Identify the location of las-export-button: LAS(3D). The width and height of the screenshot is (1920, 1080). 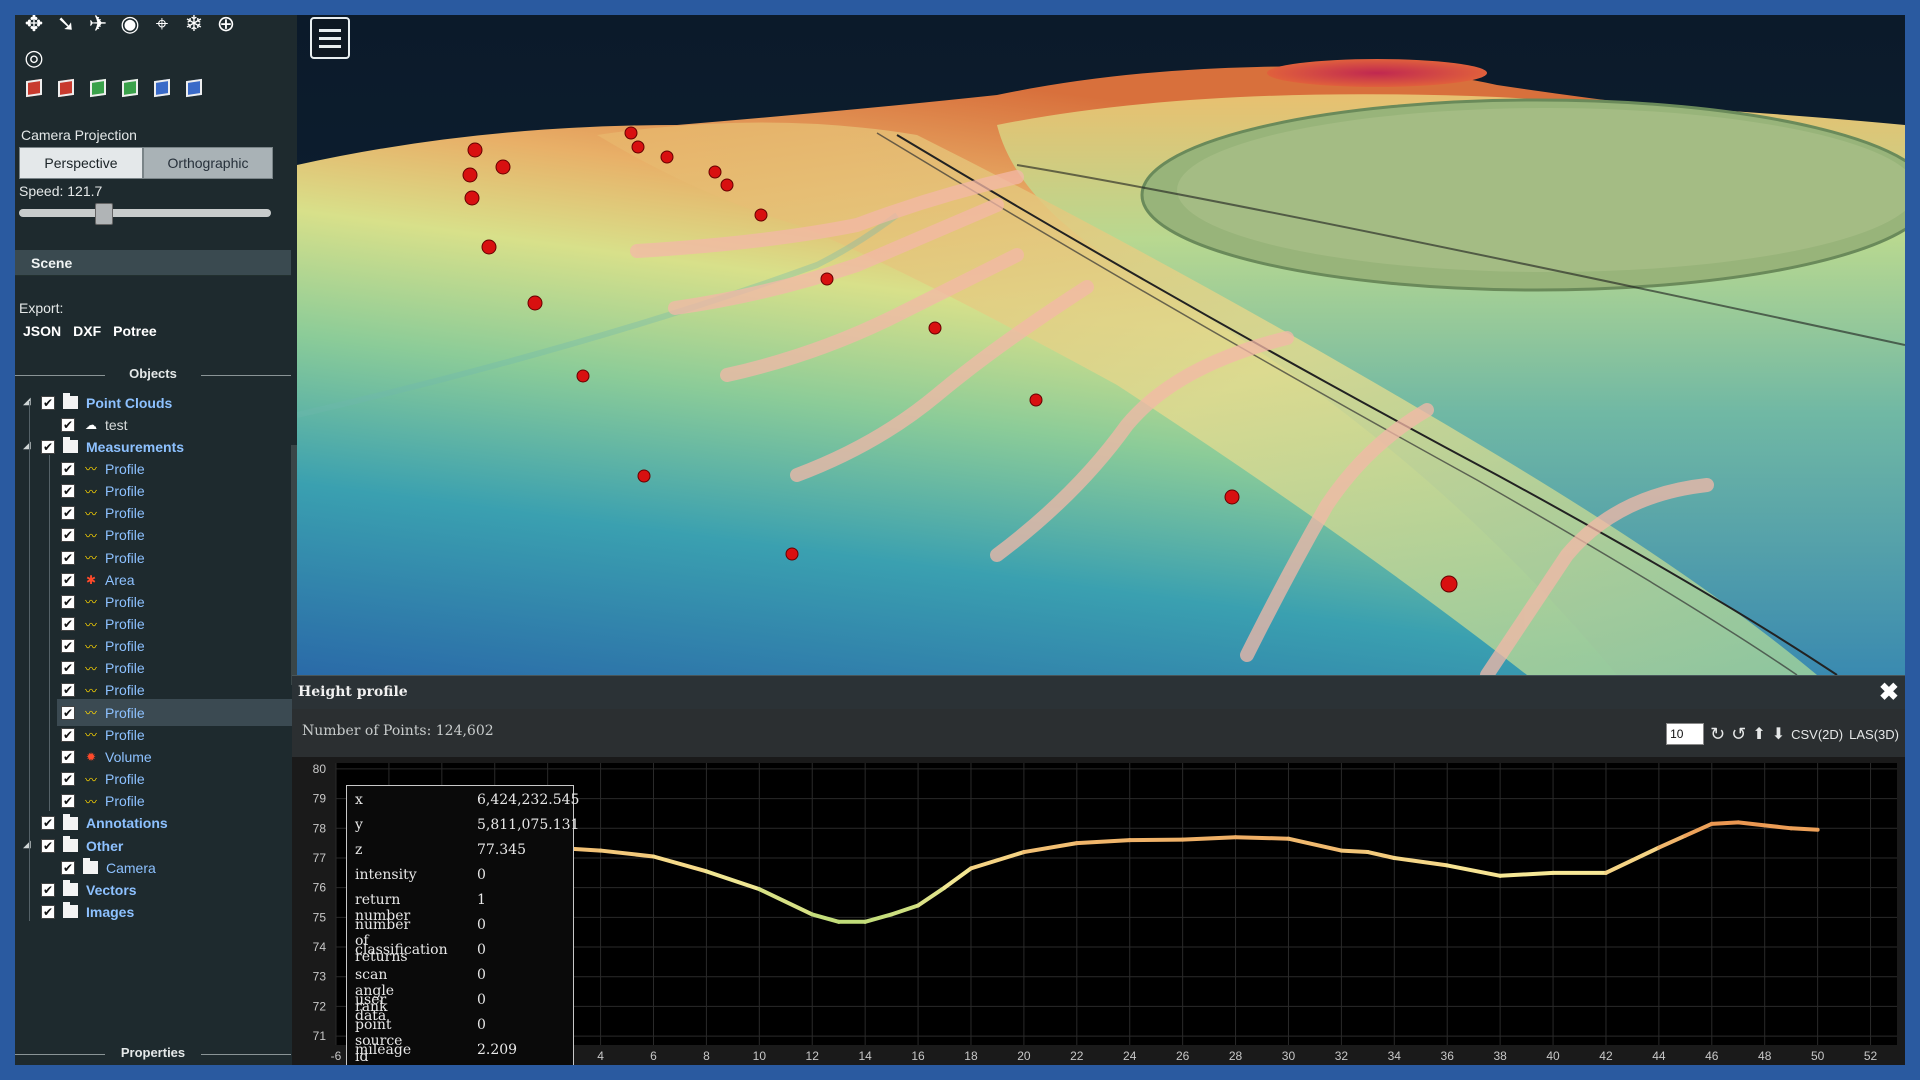
(1874, 734).